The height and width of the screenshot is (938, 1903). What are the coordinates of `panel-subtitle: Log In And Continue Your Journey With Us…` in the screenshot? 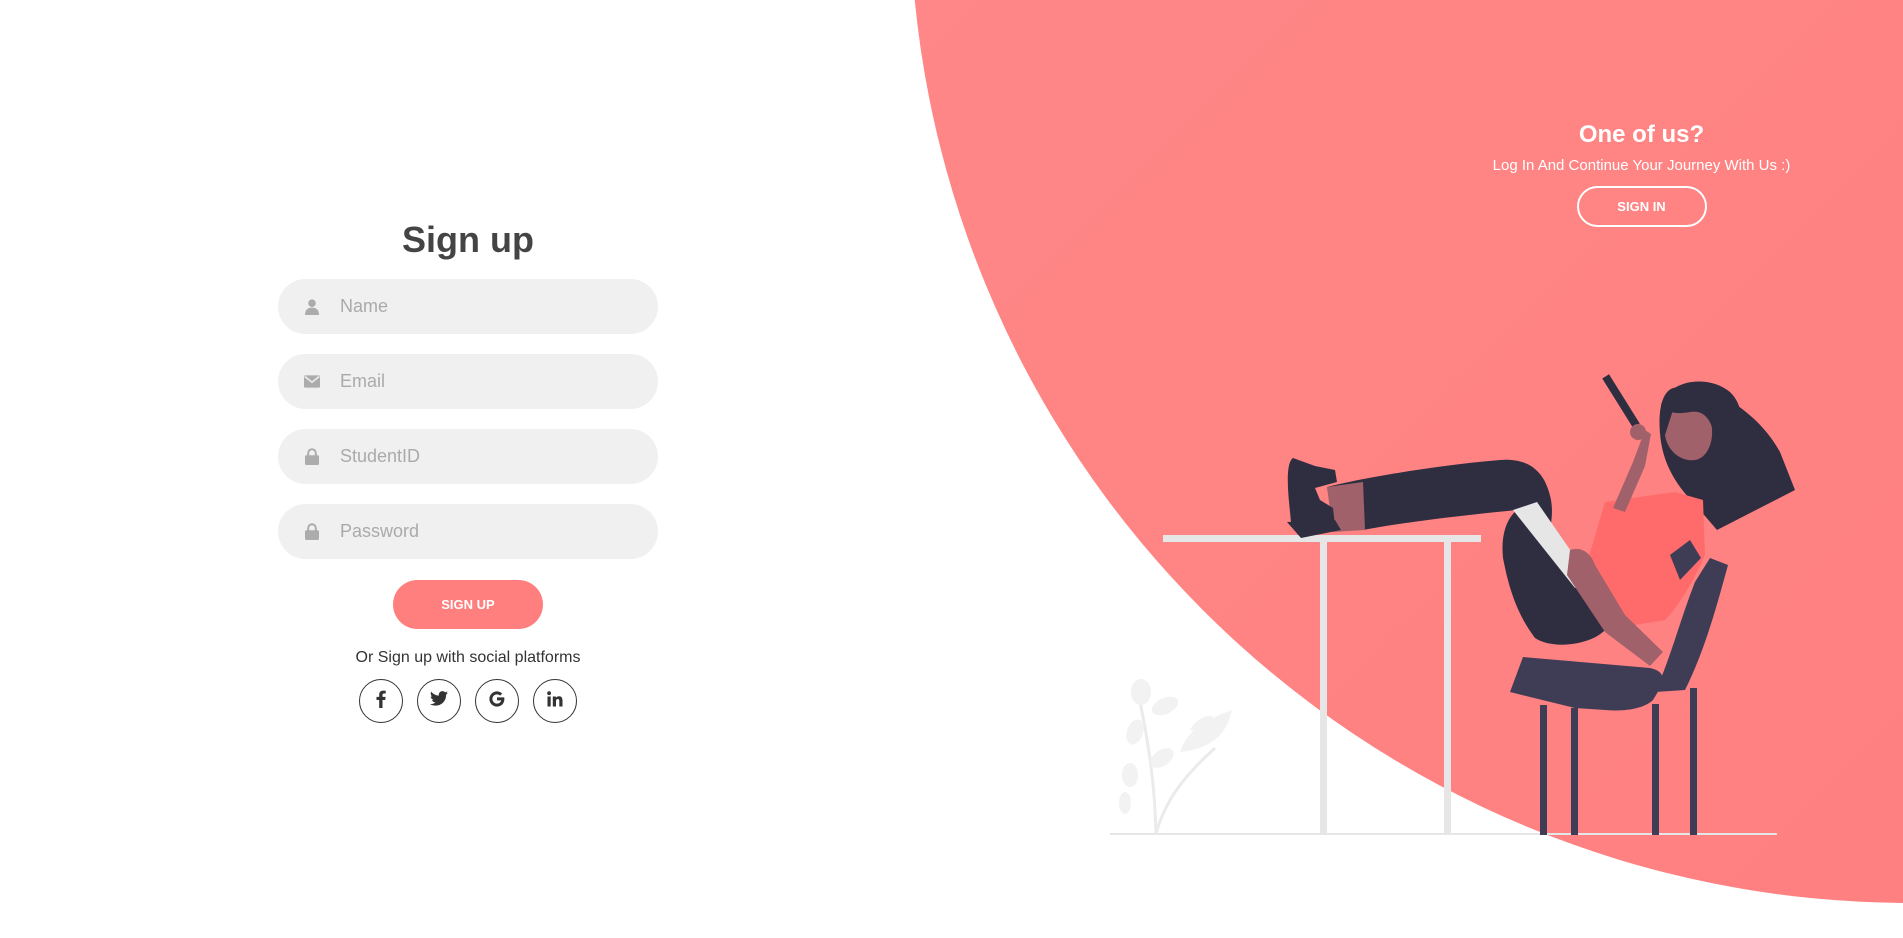 It's located at (1641, 165).